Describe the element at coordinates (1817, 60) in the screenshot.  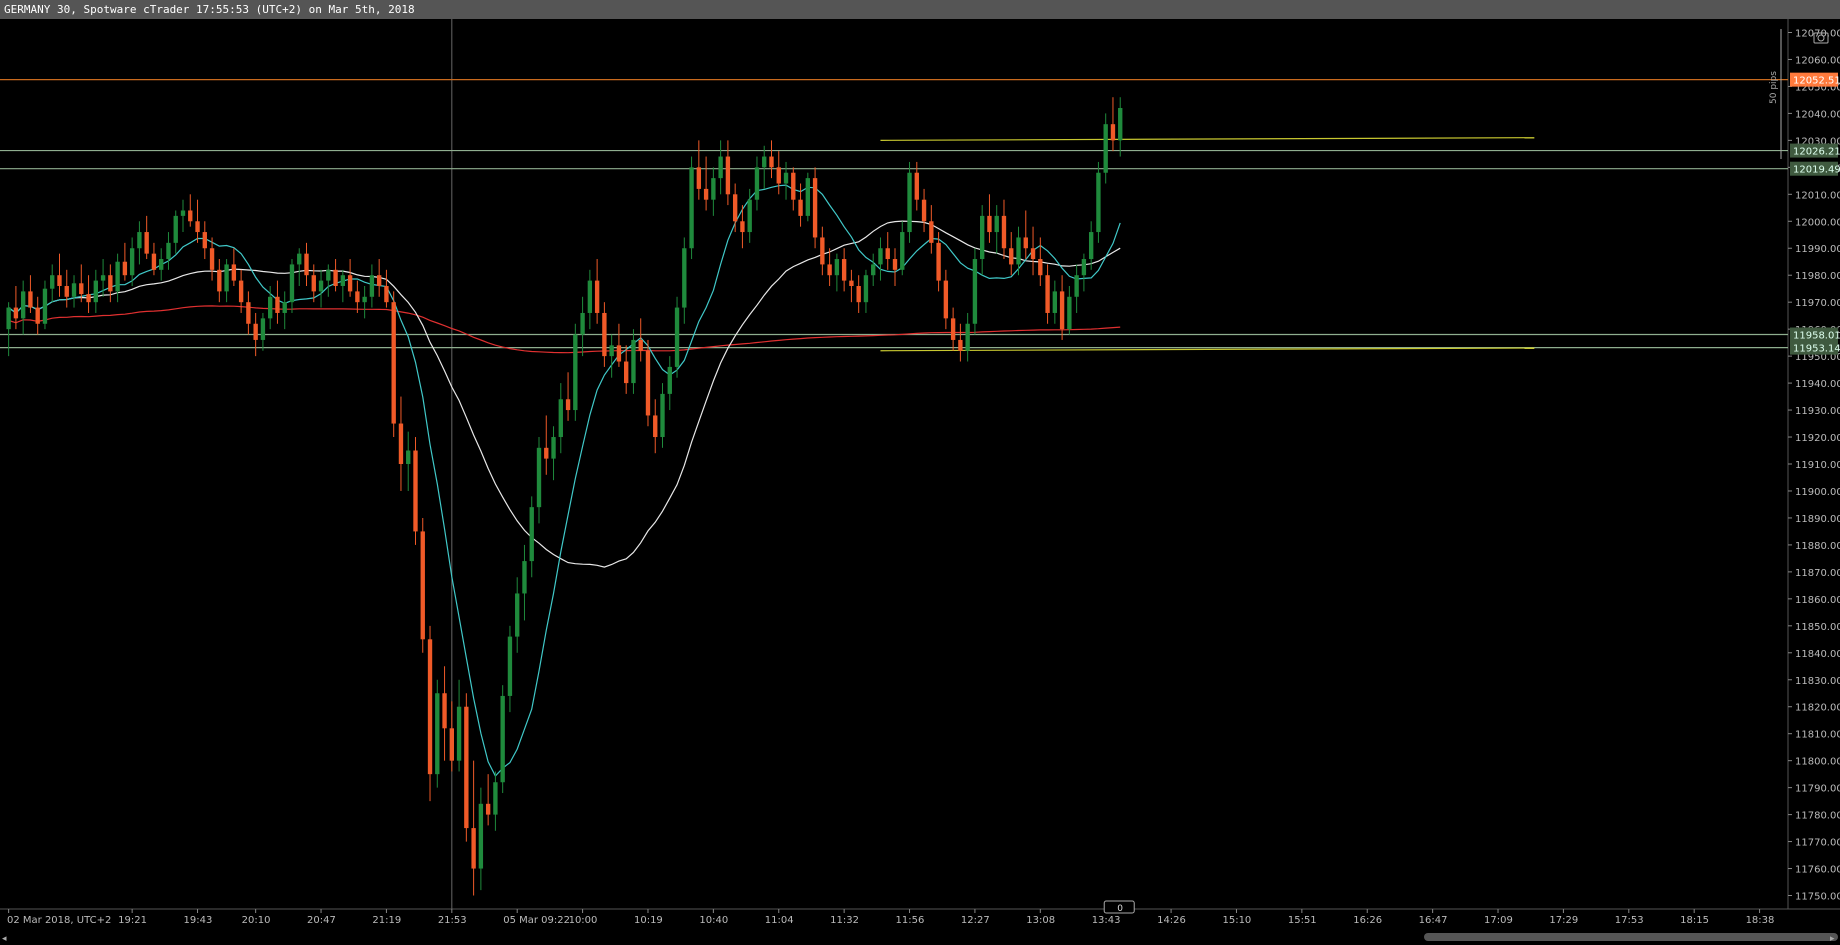
I see `y-tick-label: 12060.00` at that location.